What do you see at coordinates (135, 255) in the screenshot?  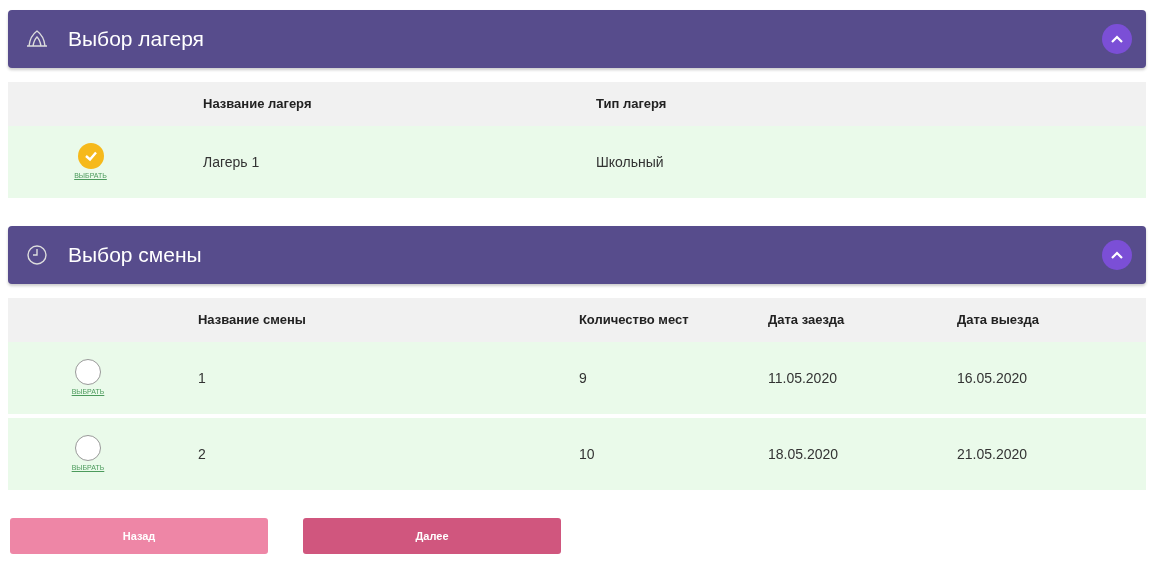 I see `section-title: Выбор смены` at bounding box center [135, 255].